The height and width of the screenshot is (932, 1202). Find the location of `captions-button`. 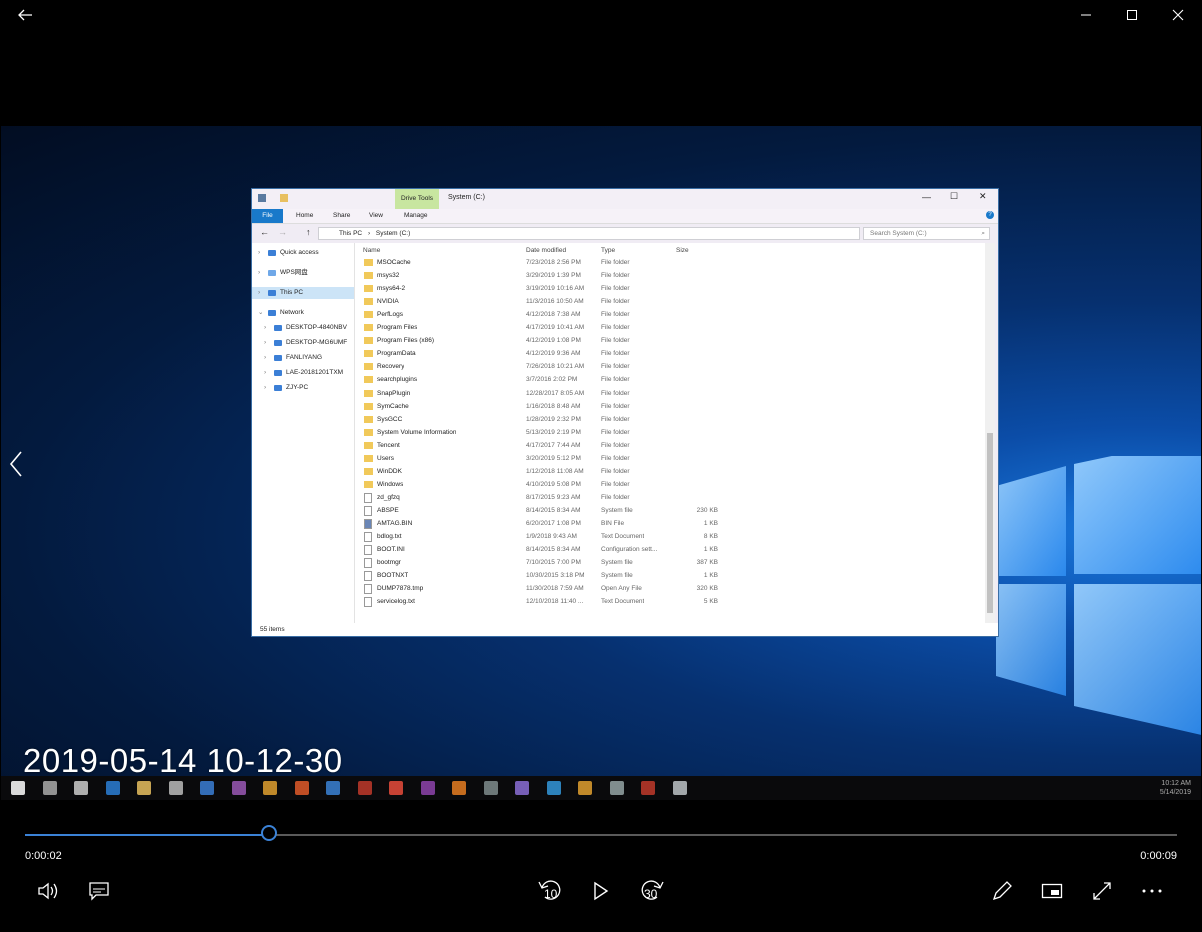

captions-button is located at coordinates (99, 891).